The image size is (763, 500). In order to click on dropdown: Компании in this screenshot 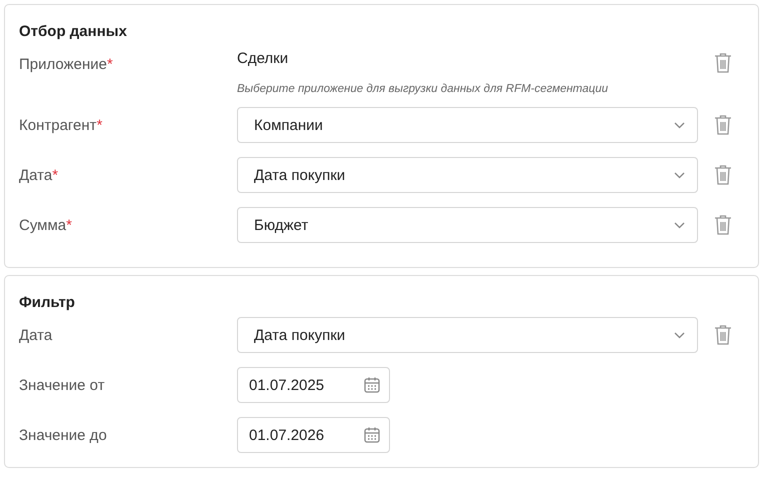, I will do `click(467, 125)`.